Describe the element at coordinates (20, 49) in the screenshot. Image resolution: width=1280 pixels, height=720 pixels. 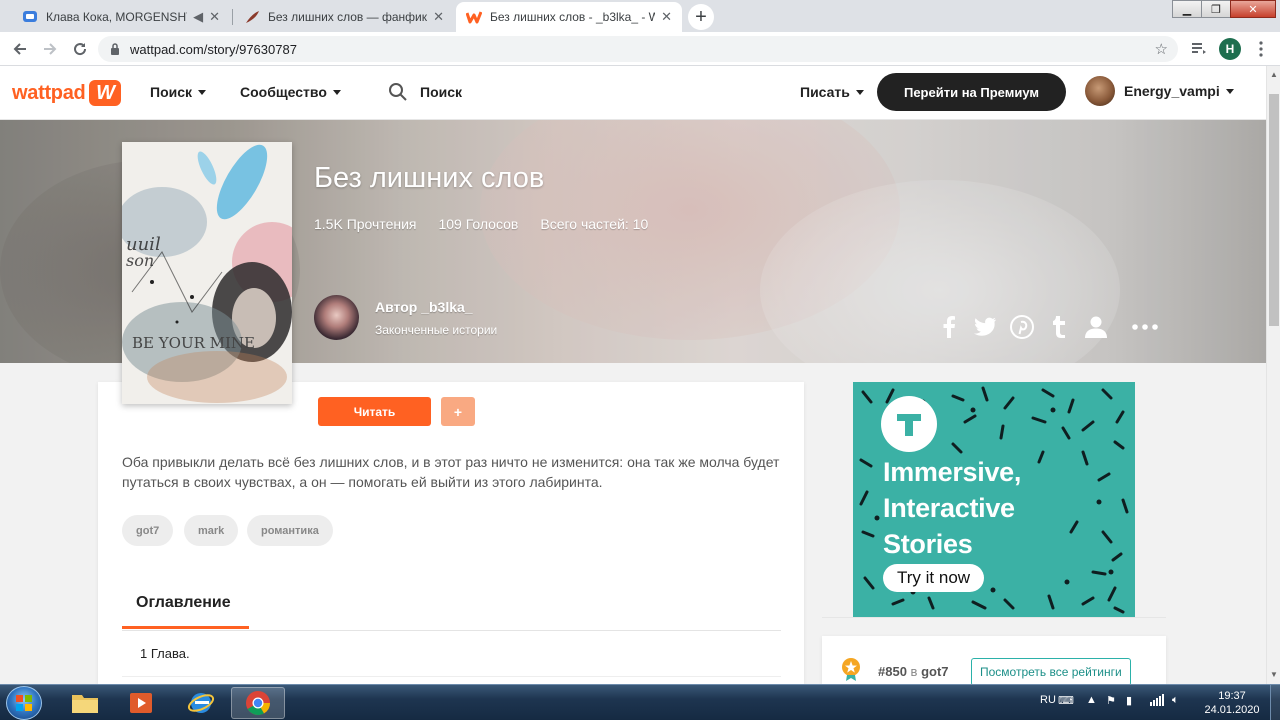
I see `back-icon` at that location.